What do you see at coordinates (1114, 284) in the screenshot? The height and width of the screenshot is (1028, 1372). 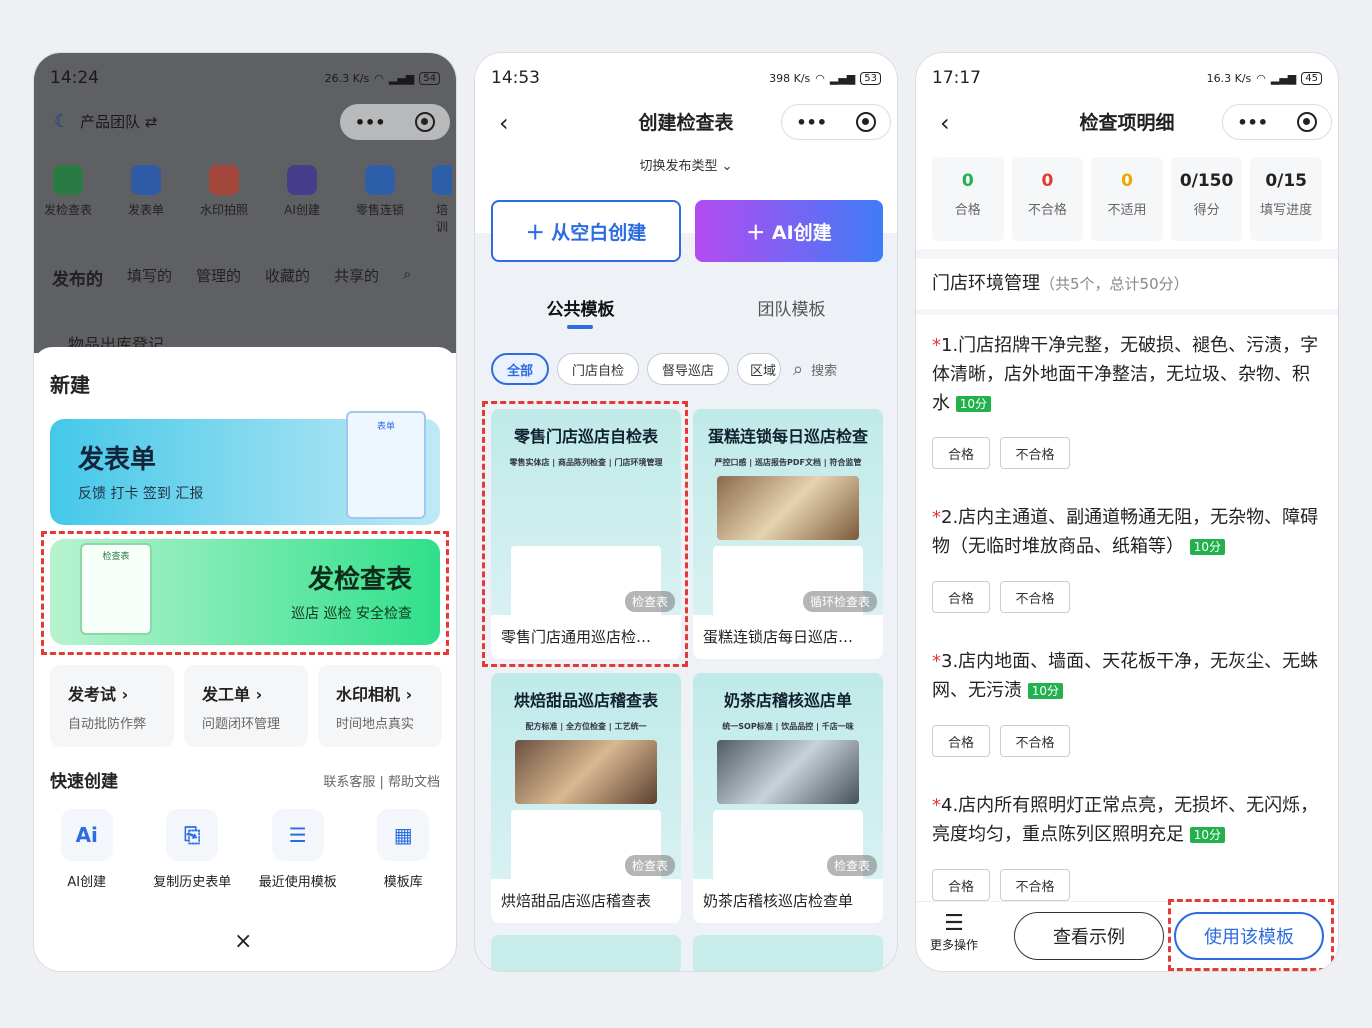 I see `section-meta: （共5个，总计50分）` at bounding box center [1114, 284].